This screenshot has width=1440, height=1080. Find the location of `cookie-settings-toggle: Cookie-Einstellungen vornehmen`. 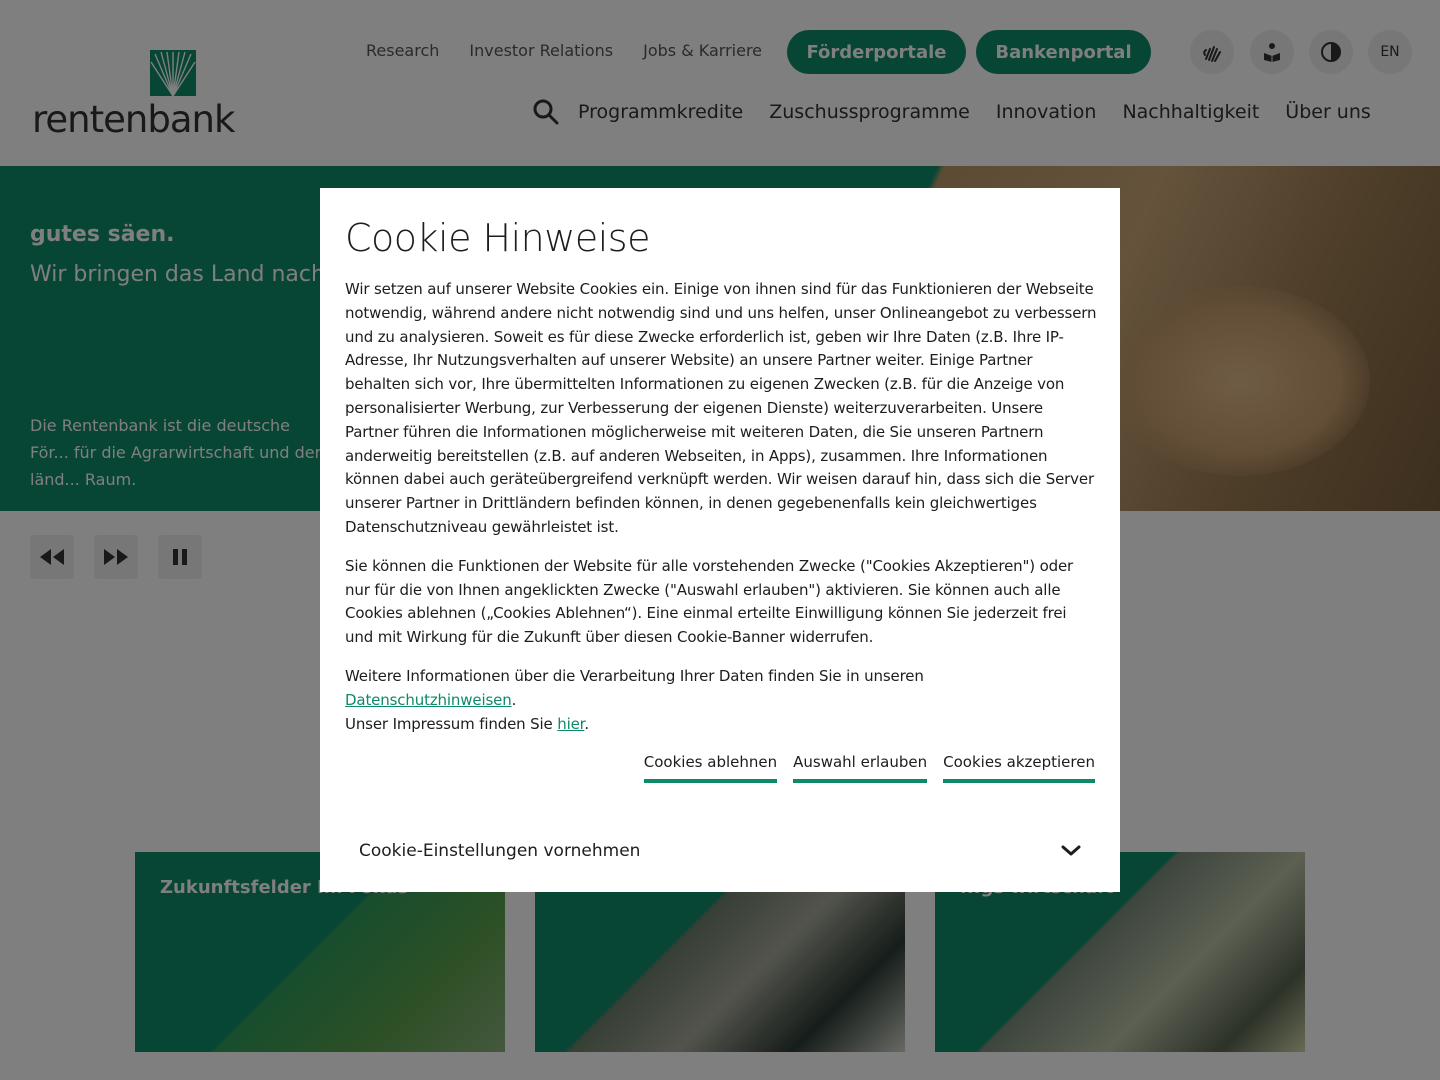

cookie-settings-toggle: Cookie-Einstellungen vornehmen is located at coordinates (720, 851).